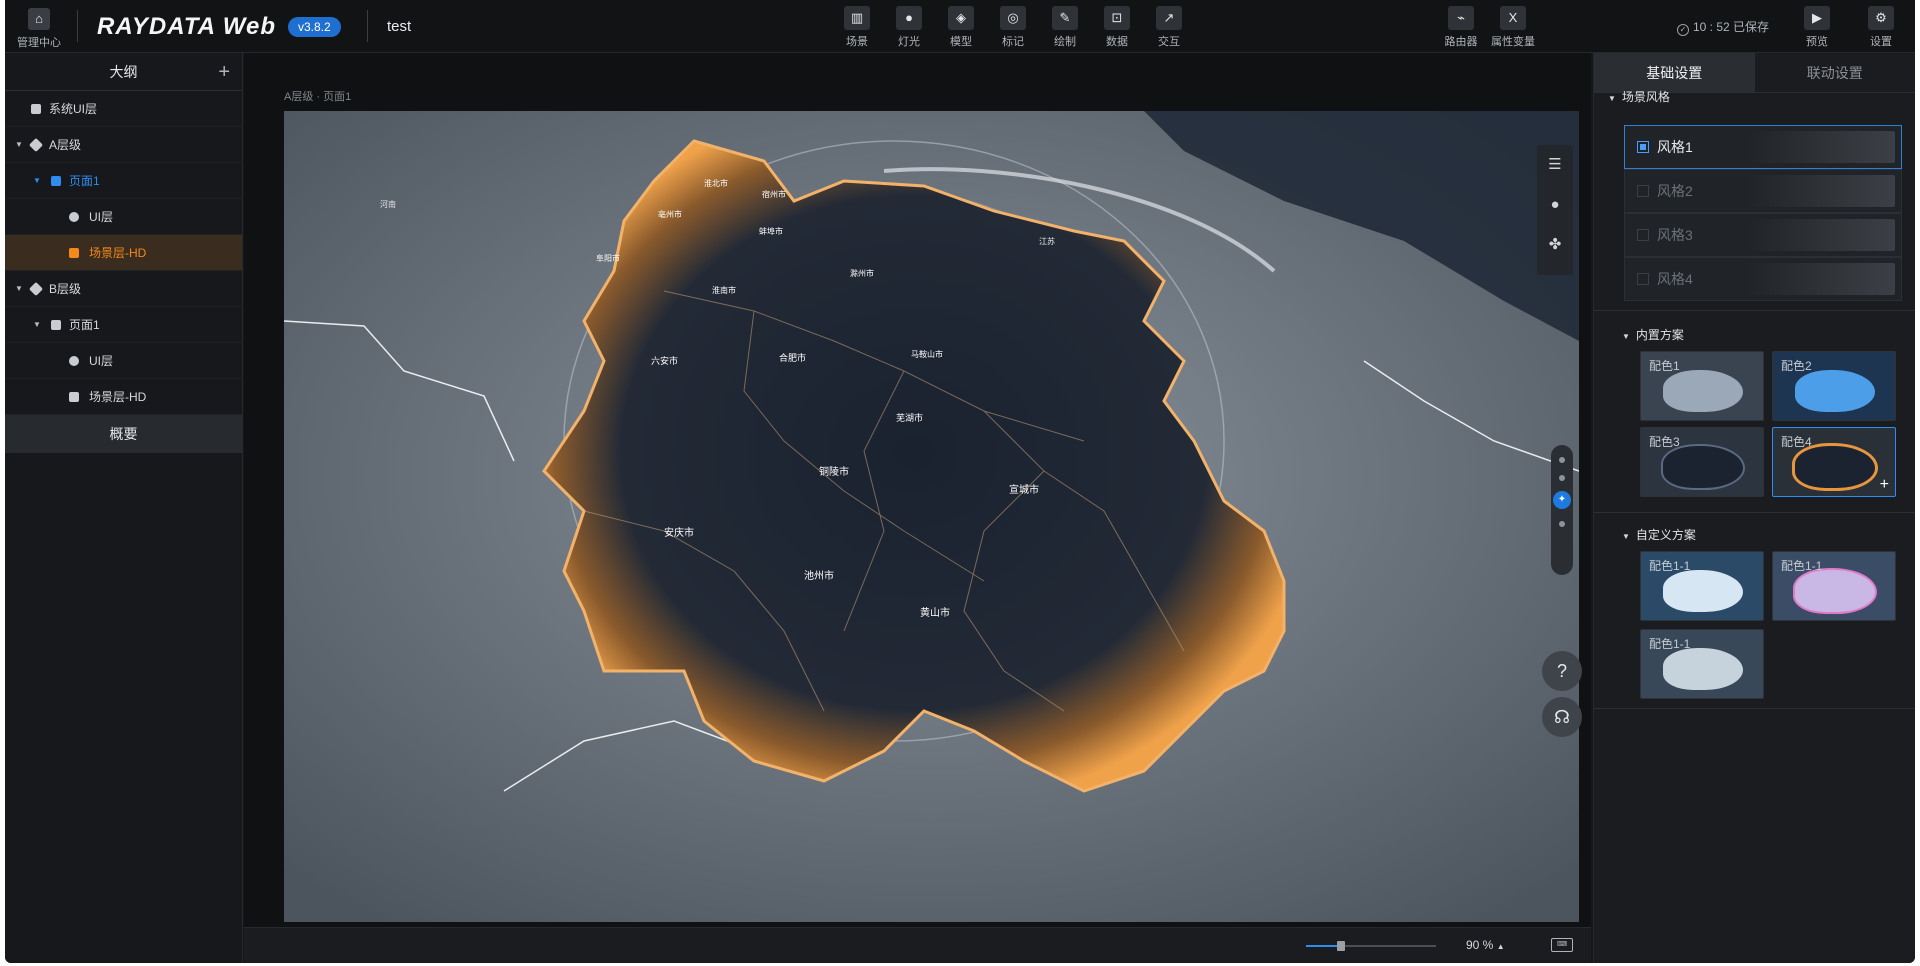 This screenshot has width=1920, height=966. What do you see at coordinates (84, 325) in the screenshot?
I see `tree-item-label: 页面1` at bounding box center [84, 325].